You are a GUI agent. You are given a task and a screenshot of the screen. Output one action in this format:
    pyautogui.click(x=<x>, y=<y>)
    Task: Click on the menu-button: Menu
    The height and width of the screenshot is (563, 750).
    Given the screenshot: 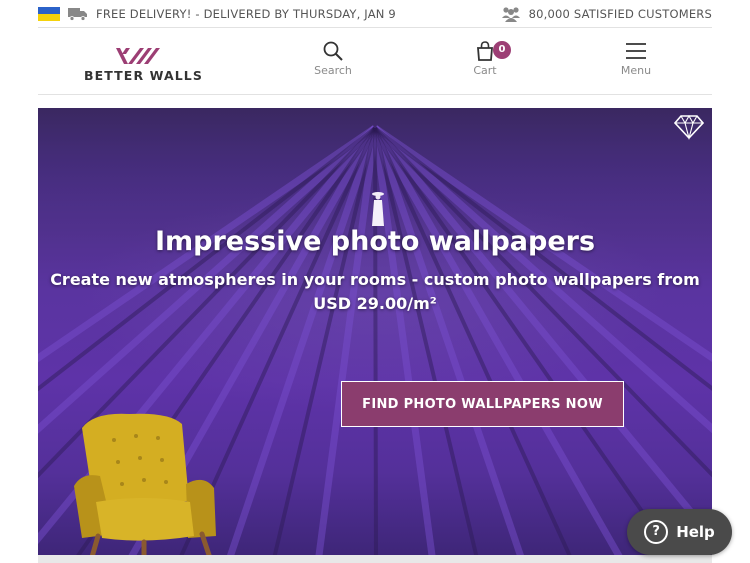 What is the action you would take?
    pyautogui.click(x=636, y=58)
    